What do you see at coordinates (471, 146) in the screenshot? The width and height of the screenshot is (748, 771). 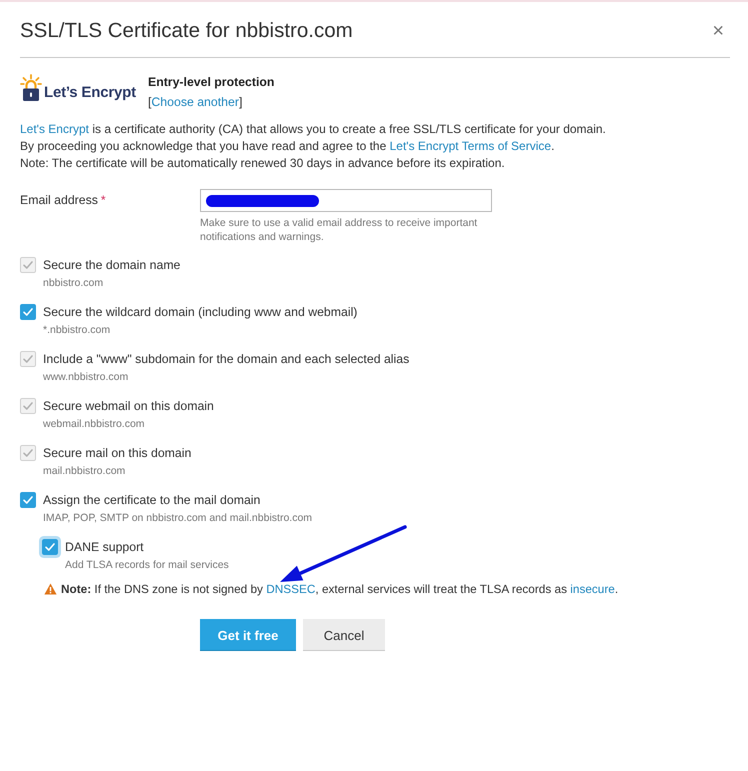 I see `text-link: Let's Encrypt Terms of Service` at bounding box center [471, 146].